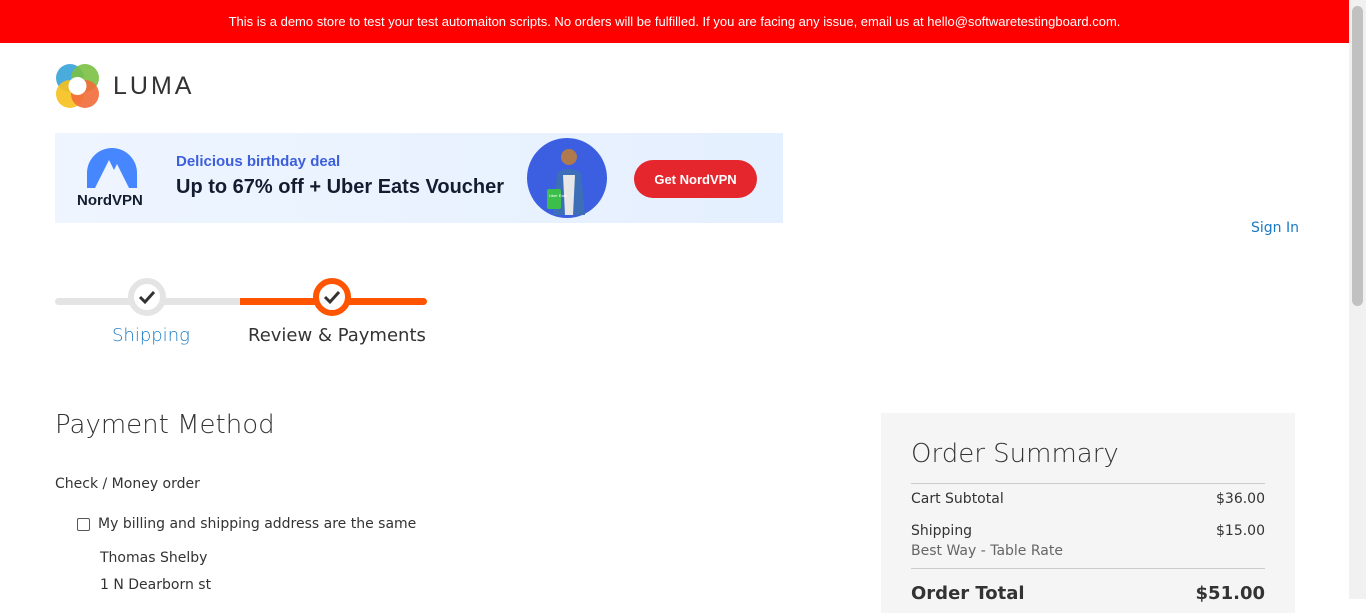 Image resolution: width=1366 pixels, height=613 pixels. What do you see at coordinates (332, 297) in the screenshot?
I see `review-step-check-icon` at bounding box center [332, 297].